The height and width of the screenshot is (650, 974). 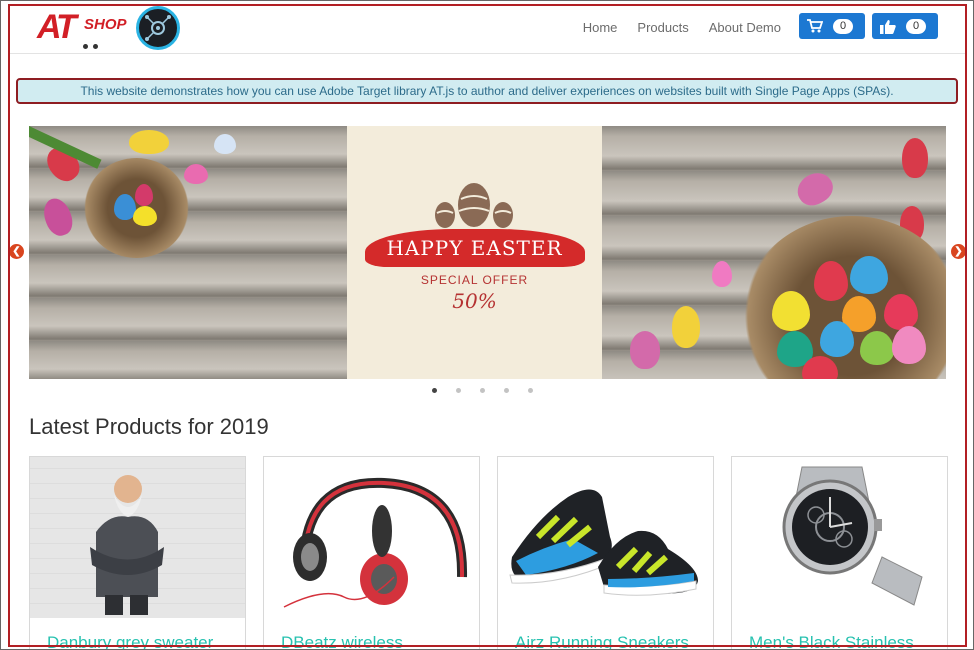 What do you see at coordinates (188, 252) in the screenshot?
I see `carousel-image-left` at bounding box center [188, 252].